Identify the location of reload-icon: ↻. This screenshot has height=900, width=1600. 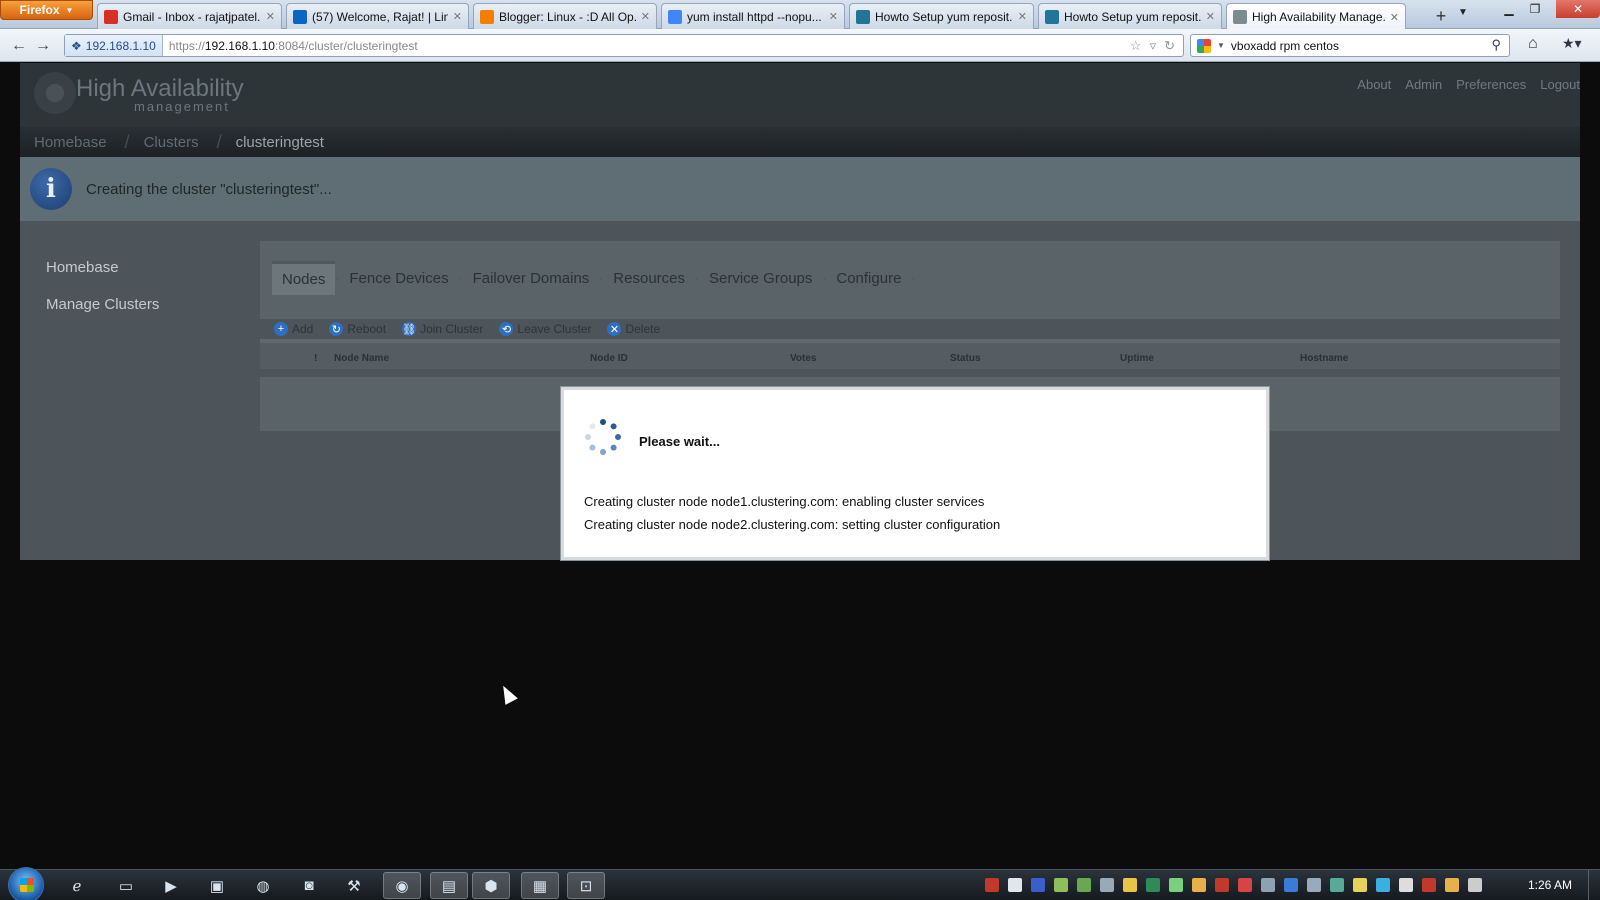
(1169, 46).